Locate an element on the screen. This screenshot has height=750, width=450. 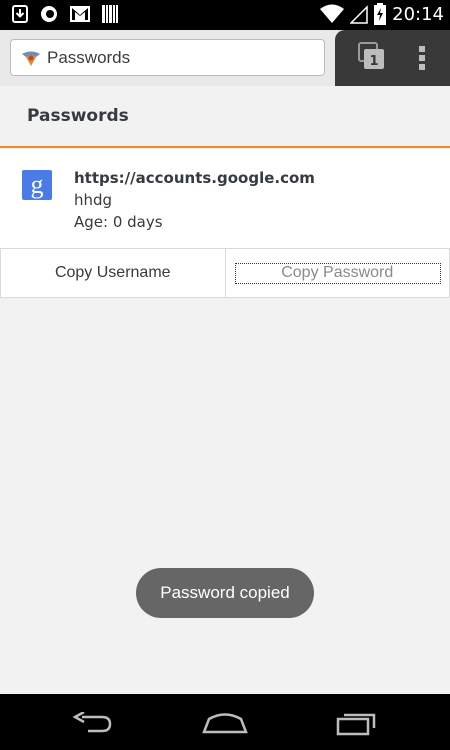
status-time: 20:14 is located at coordinates (418, 14).